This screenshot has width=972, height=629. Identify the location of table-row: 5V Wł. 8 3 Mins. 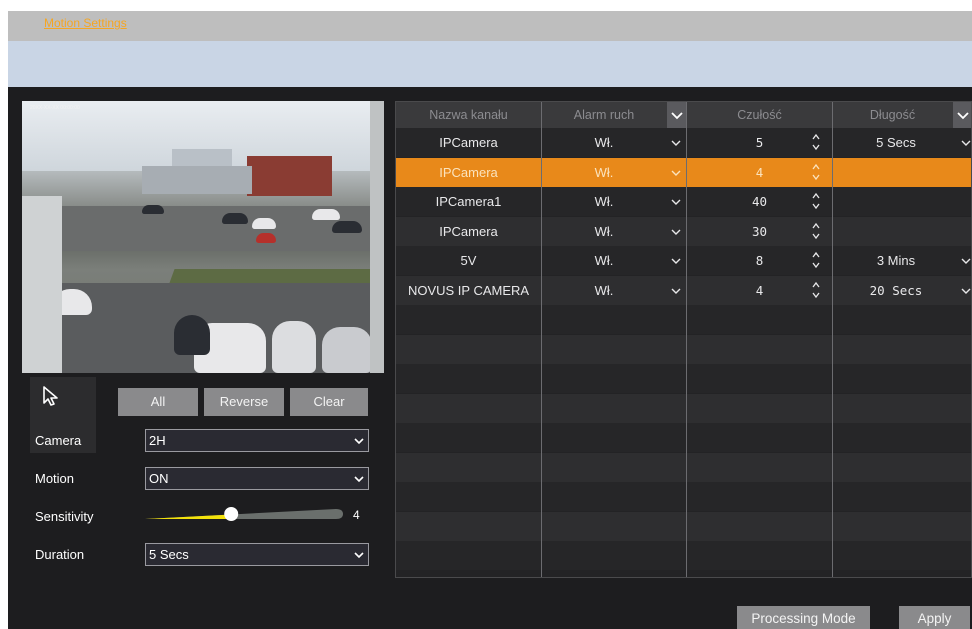
(683, 260).